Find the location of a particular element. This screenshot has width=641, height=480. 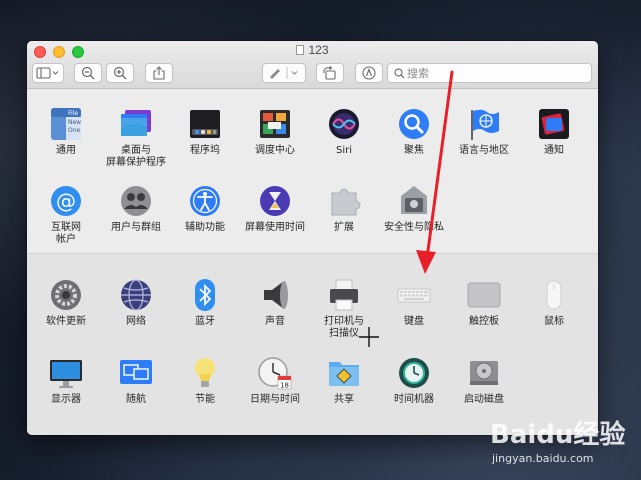

baidu-watermark: Baidu经验 jingyan.baidu.com is located at coordinates (550, 442).